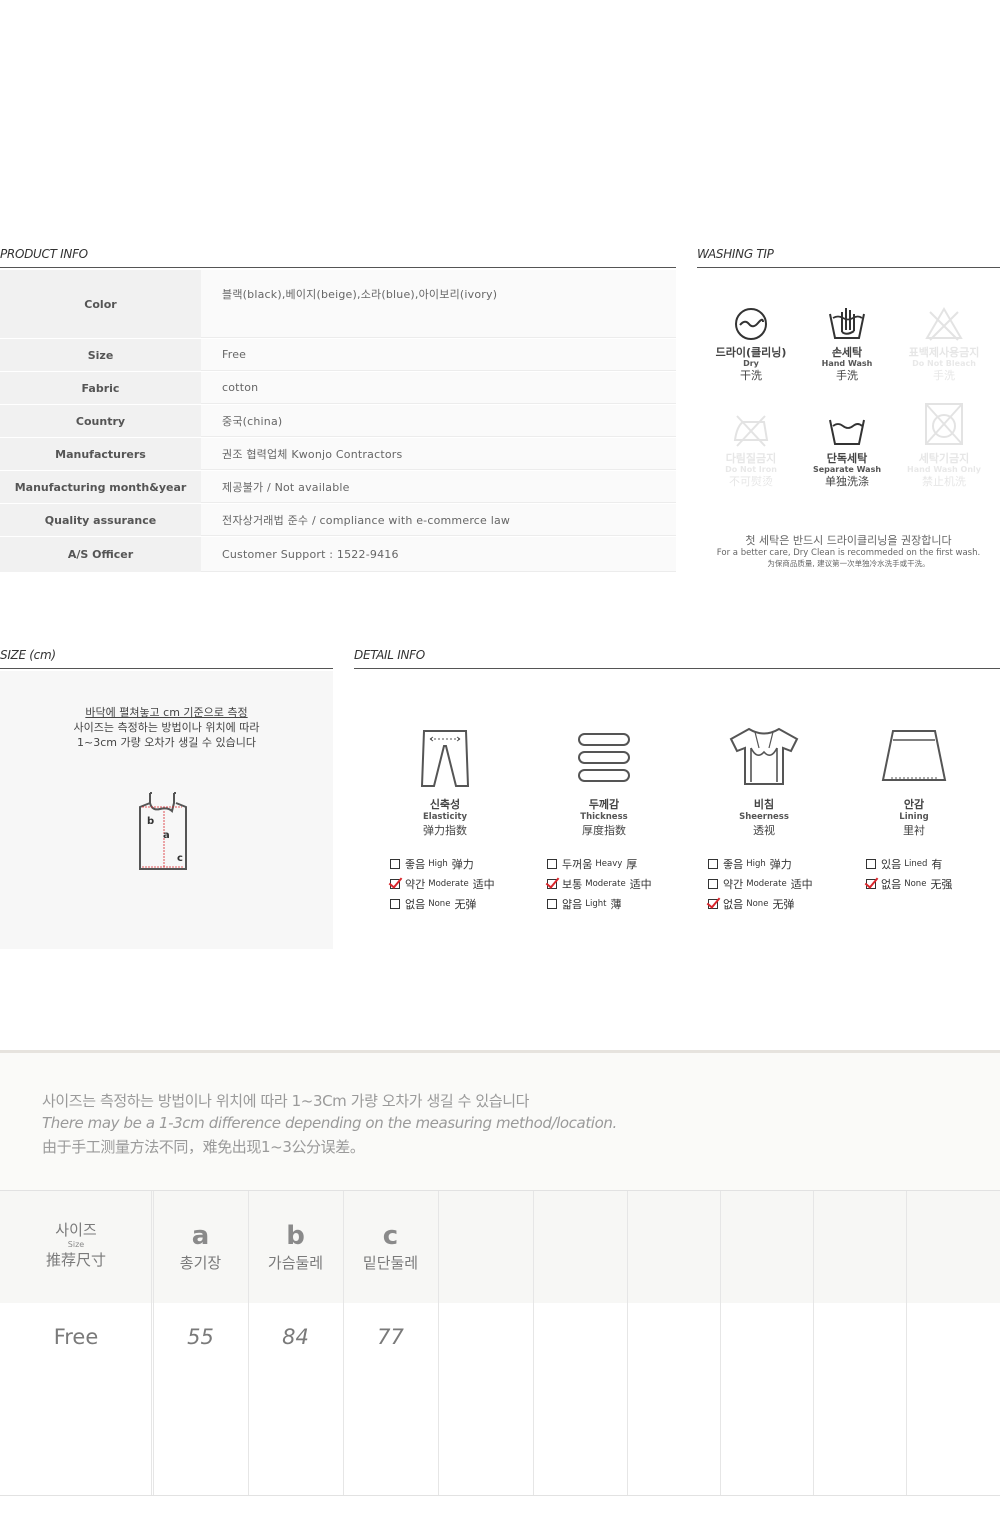  Describe the element at coordinates (100, 520) in the screenshot. I see `row-key: Quality assurance` at that location.